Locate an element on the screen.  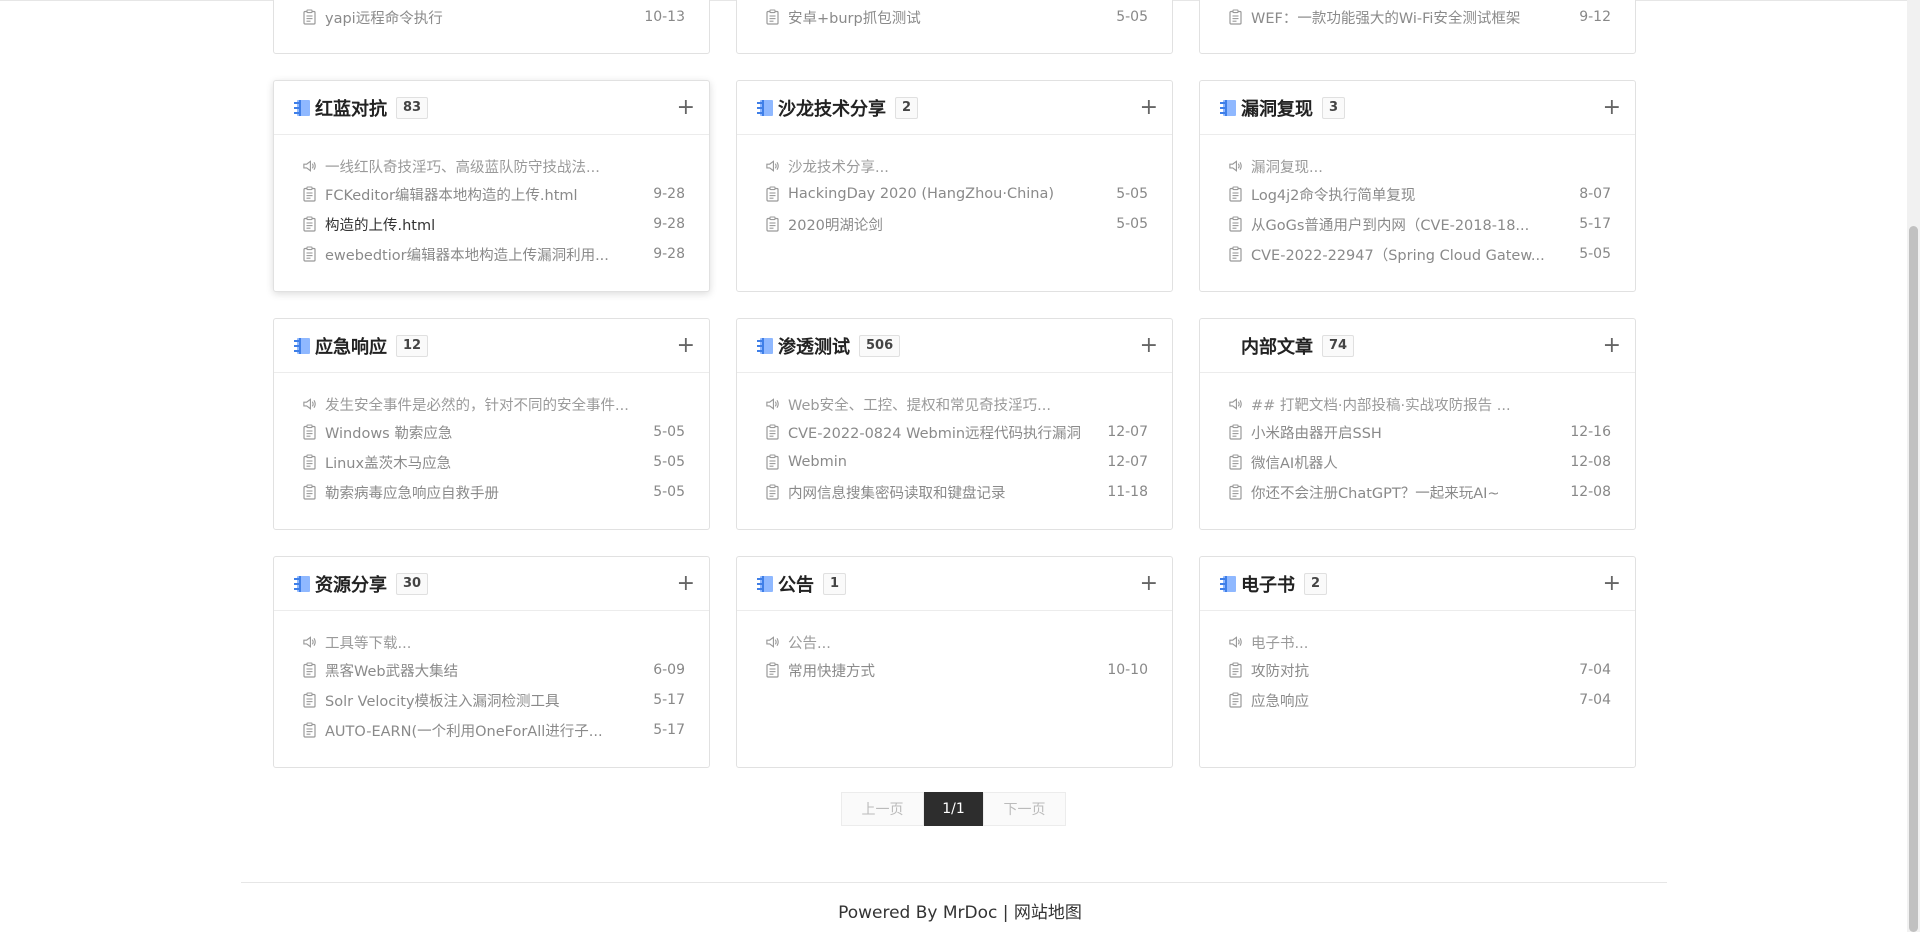
doc-list-item: 从GoGs普通用户到内网（CVE-2018-18... 5-17 is located at coordinates (1419, 224).